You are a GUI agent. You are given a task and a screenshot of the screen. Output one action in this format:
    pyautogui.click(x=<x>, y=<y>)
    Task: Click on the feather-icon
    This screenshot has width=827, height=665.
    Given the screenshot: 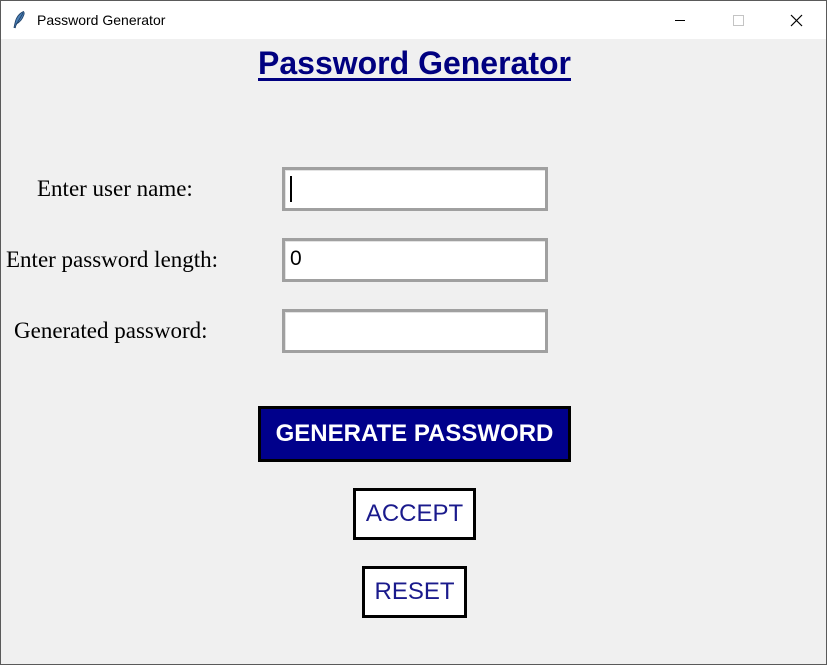 What is the action you would take?
    pyautogui.click(x=19, y=20)
    